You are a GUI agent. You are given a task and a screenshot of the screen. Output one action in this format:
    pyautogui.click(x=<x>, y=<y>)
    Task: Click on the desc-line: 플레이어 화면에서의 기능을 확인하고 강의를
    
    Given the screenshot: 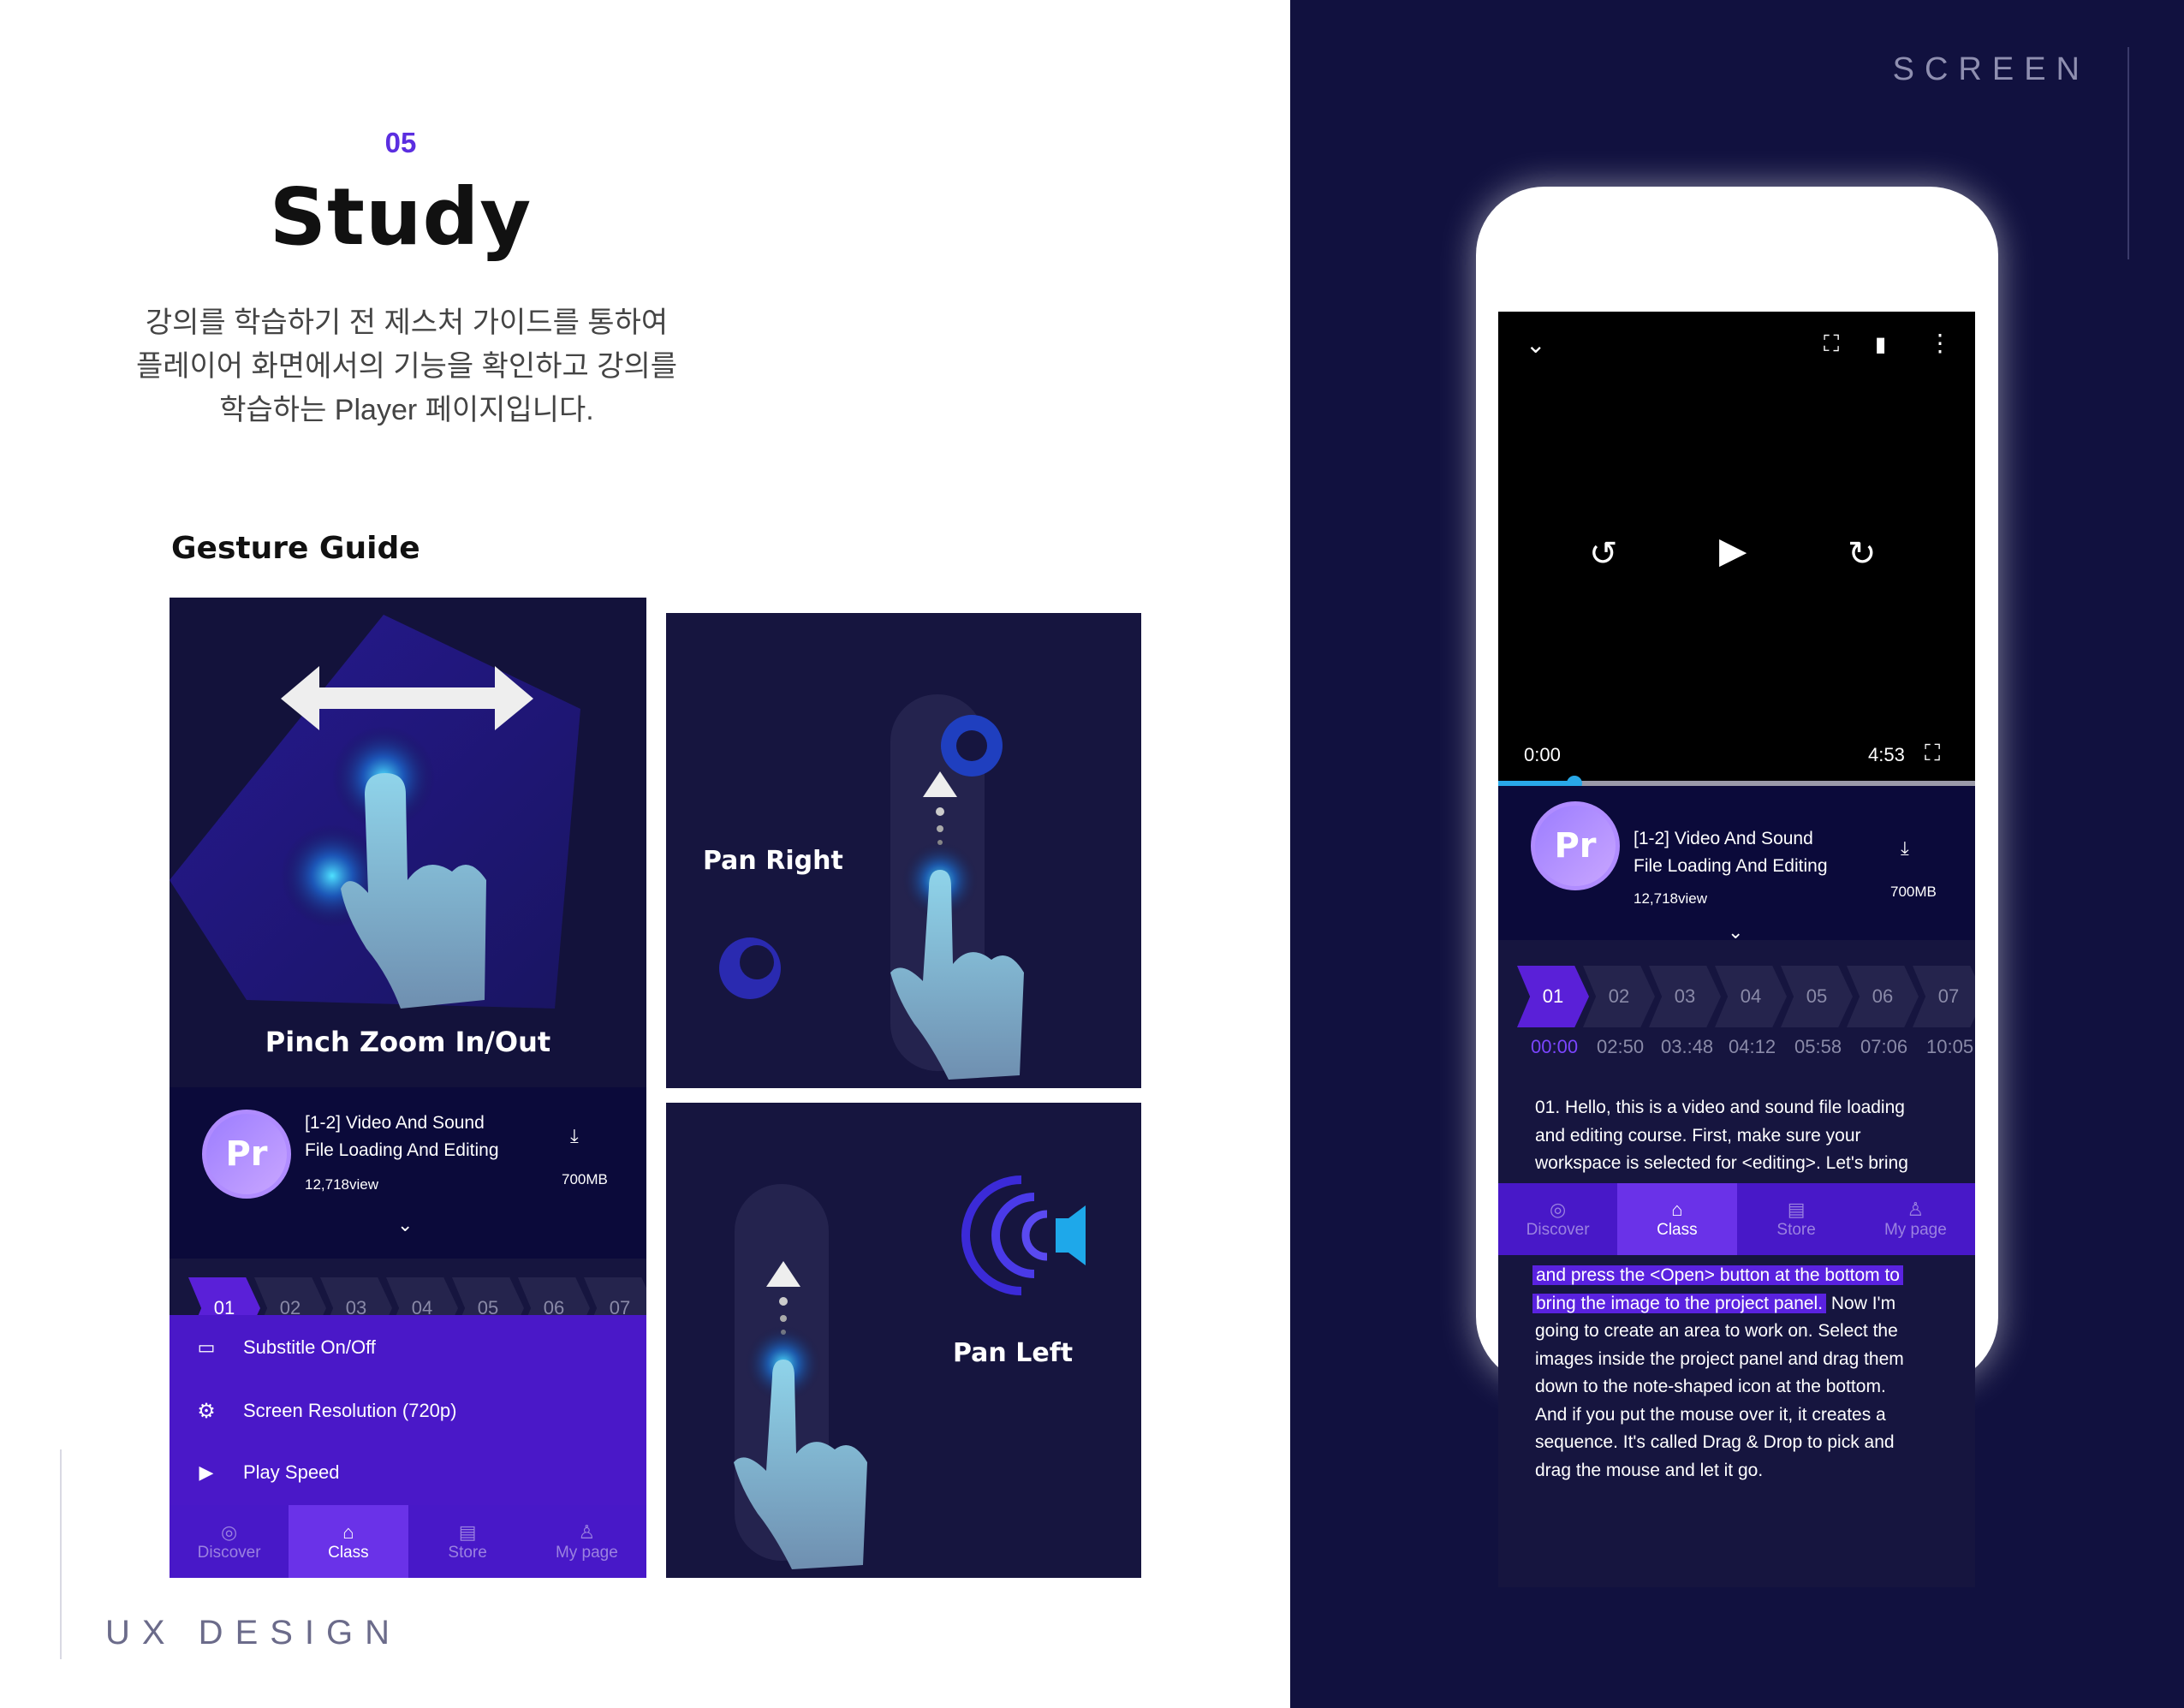 What is the action you would take?
    pyautogui.click(x=406, y=366)
    